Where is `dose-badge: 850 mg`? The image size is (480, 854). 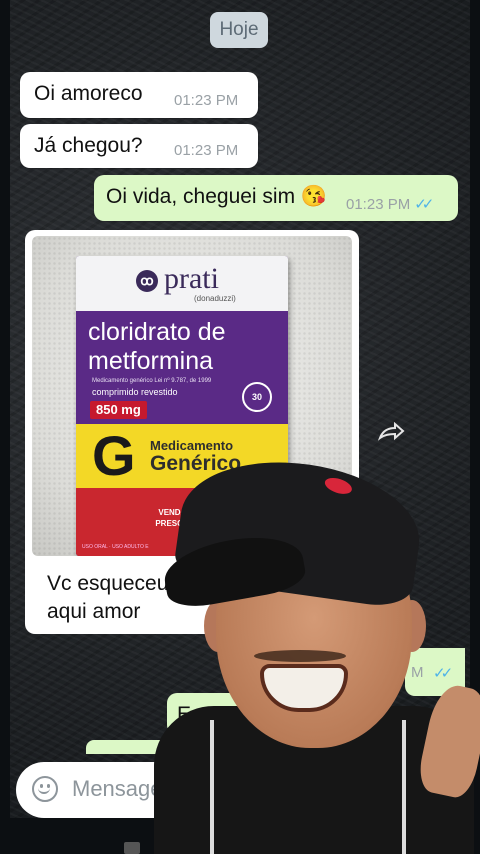 dose-badge: 850 mg is located at coordinates (118, 410).